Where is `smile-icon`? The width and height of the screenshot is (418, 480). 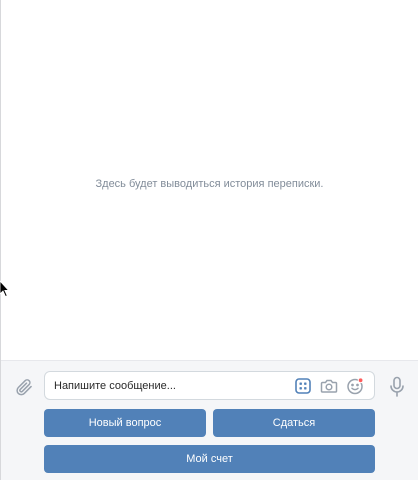 smile-icon is located at coordinates (355, 386).